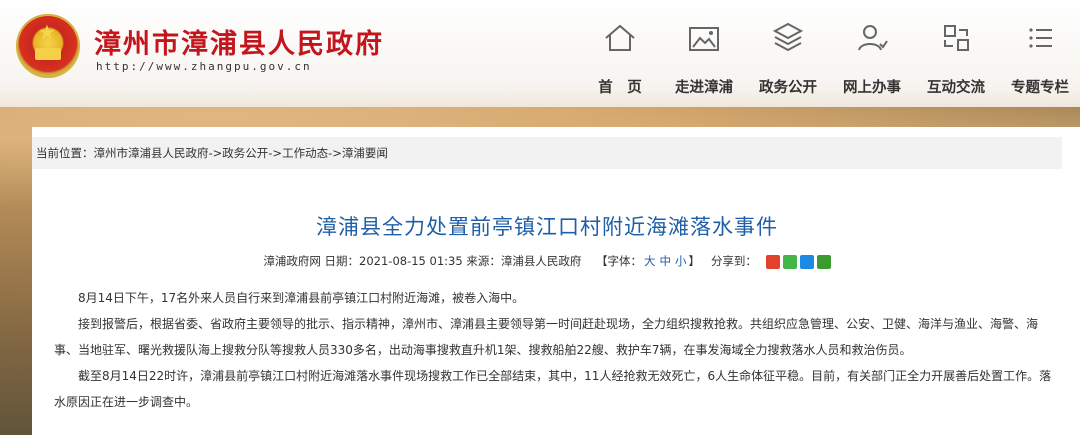 Image resolution: width=1080 pixels, height=435 pixels. Describe the element at coordinates (704, 60) in the screenshot. I see `nav-item-about: 走进漳浦` at that location.